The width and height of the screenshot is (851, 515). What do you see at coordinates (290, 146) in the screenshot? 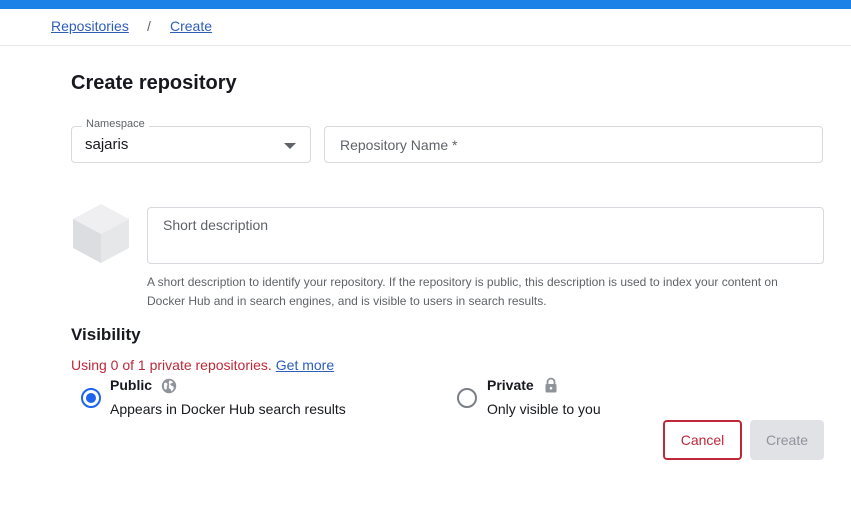
I see `caret-down-icon` at bounding box center [290, 146].